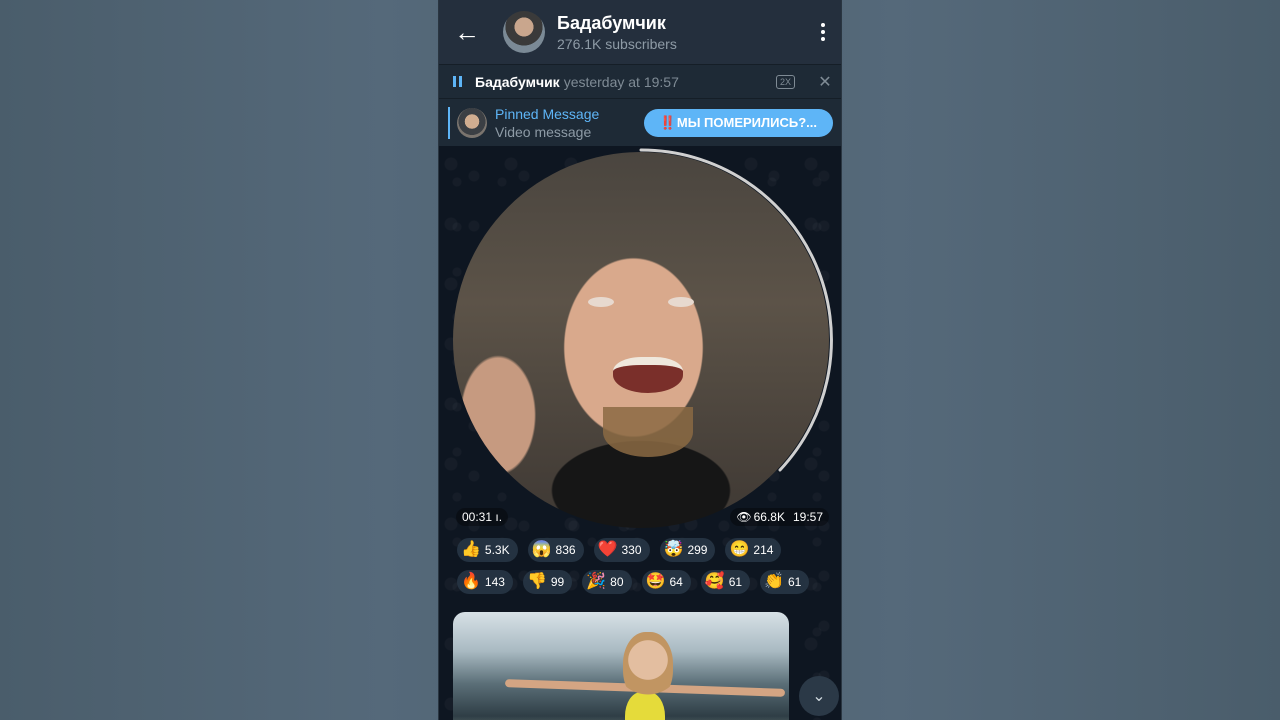  I want to click on reaction-chip: 🎉 80, so click(607, 582).